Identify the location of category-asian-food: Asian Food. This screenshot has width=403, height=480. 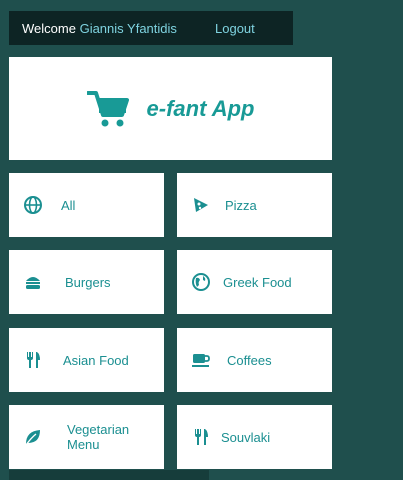
(86, 360).